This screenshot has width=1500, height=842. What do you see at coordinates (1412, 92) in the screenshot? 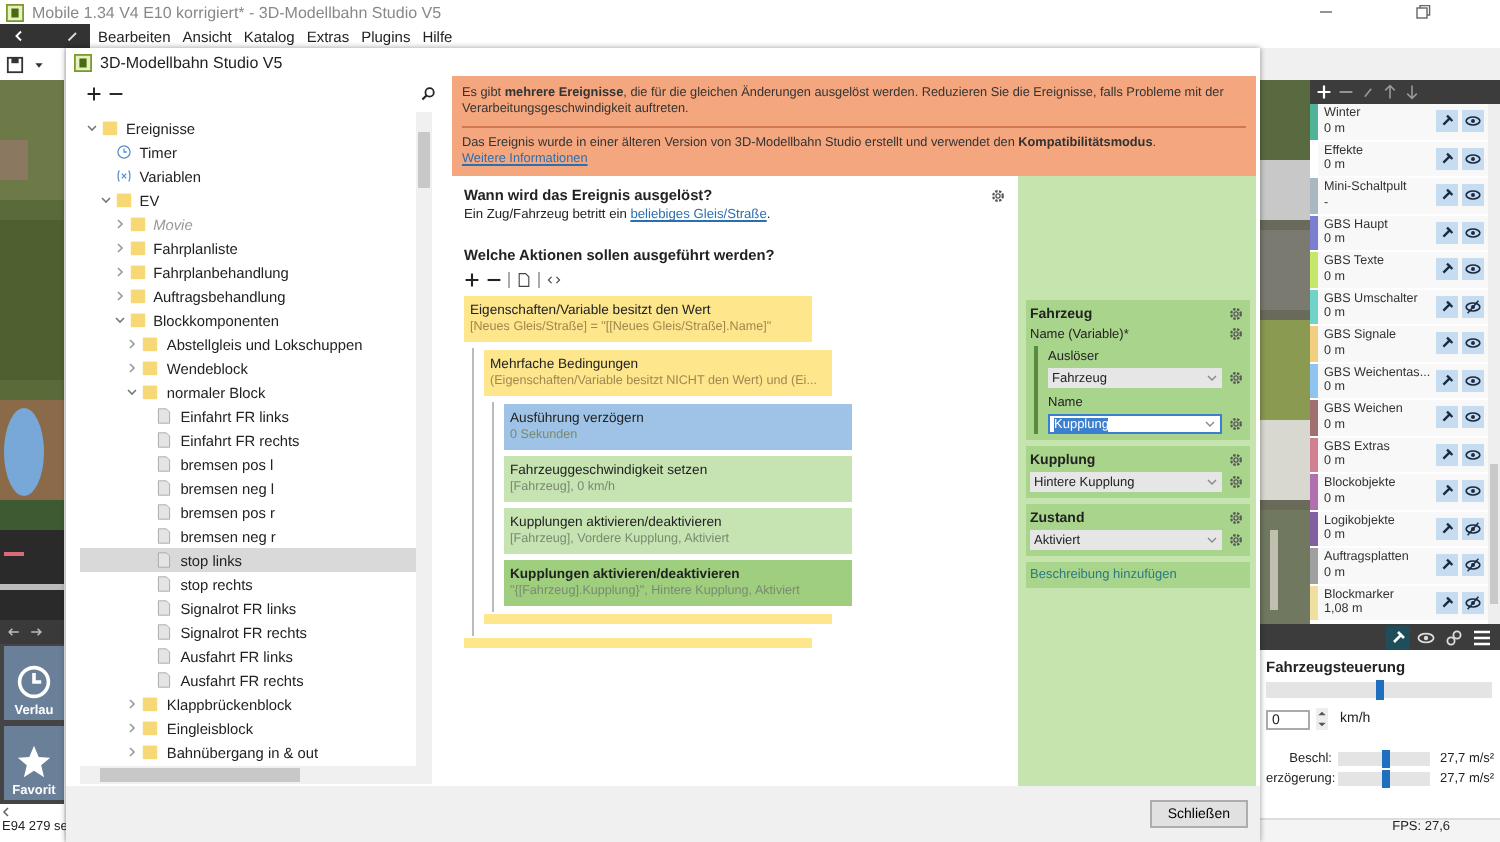
I see `down-arrow-icon` at bounding box center [1412, 92].